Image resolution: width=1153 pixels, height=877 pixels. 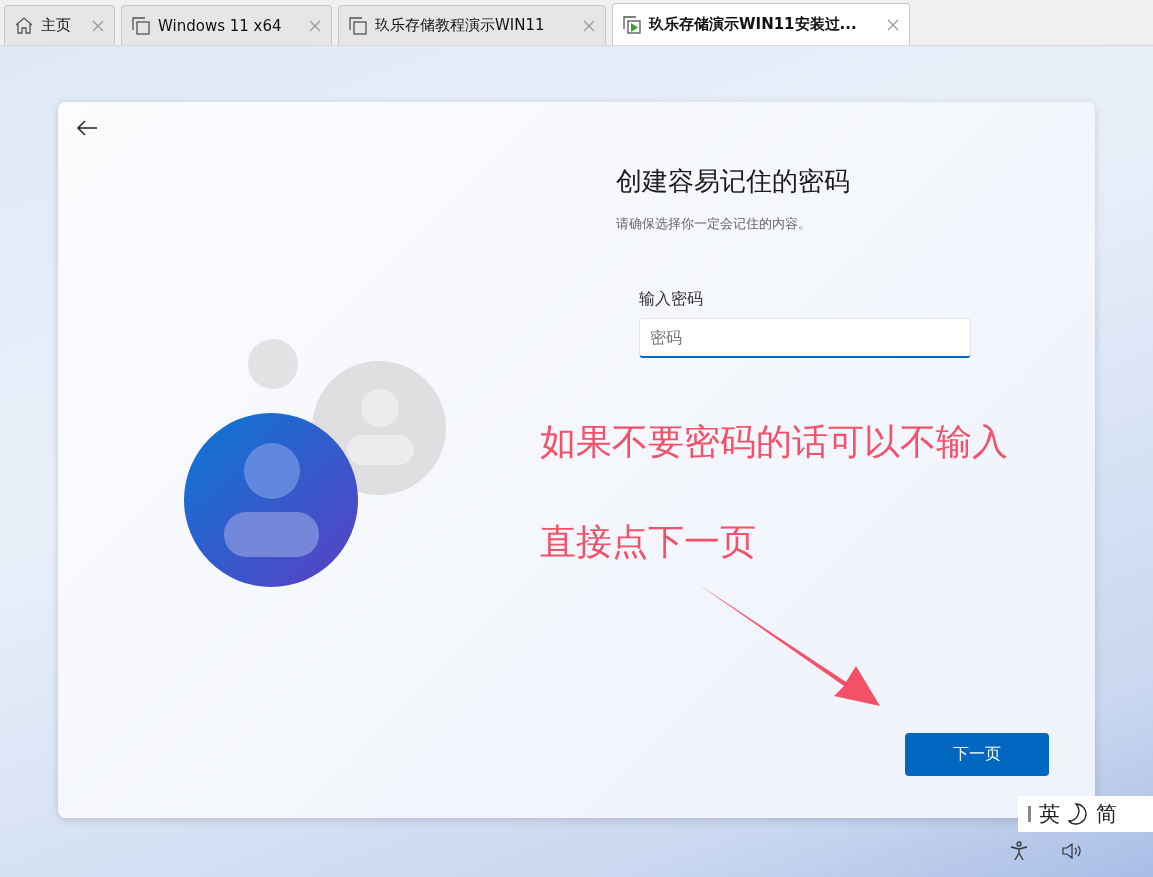 What do you see at coordinates (733, 181) in the screenshot?
I see `page-title: 创建容易记住的密码` at bounding box center [733, 181].